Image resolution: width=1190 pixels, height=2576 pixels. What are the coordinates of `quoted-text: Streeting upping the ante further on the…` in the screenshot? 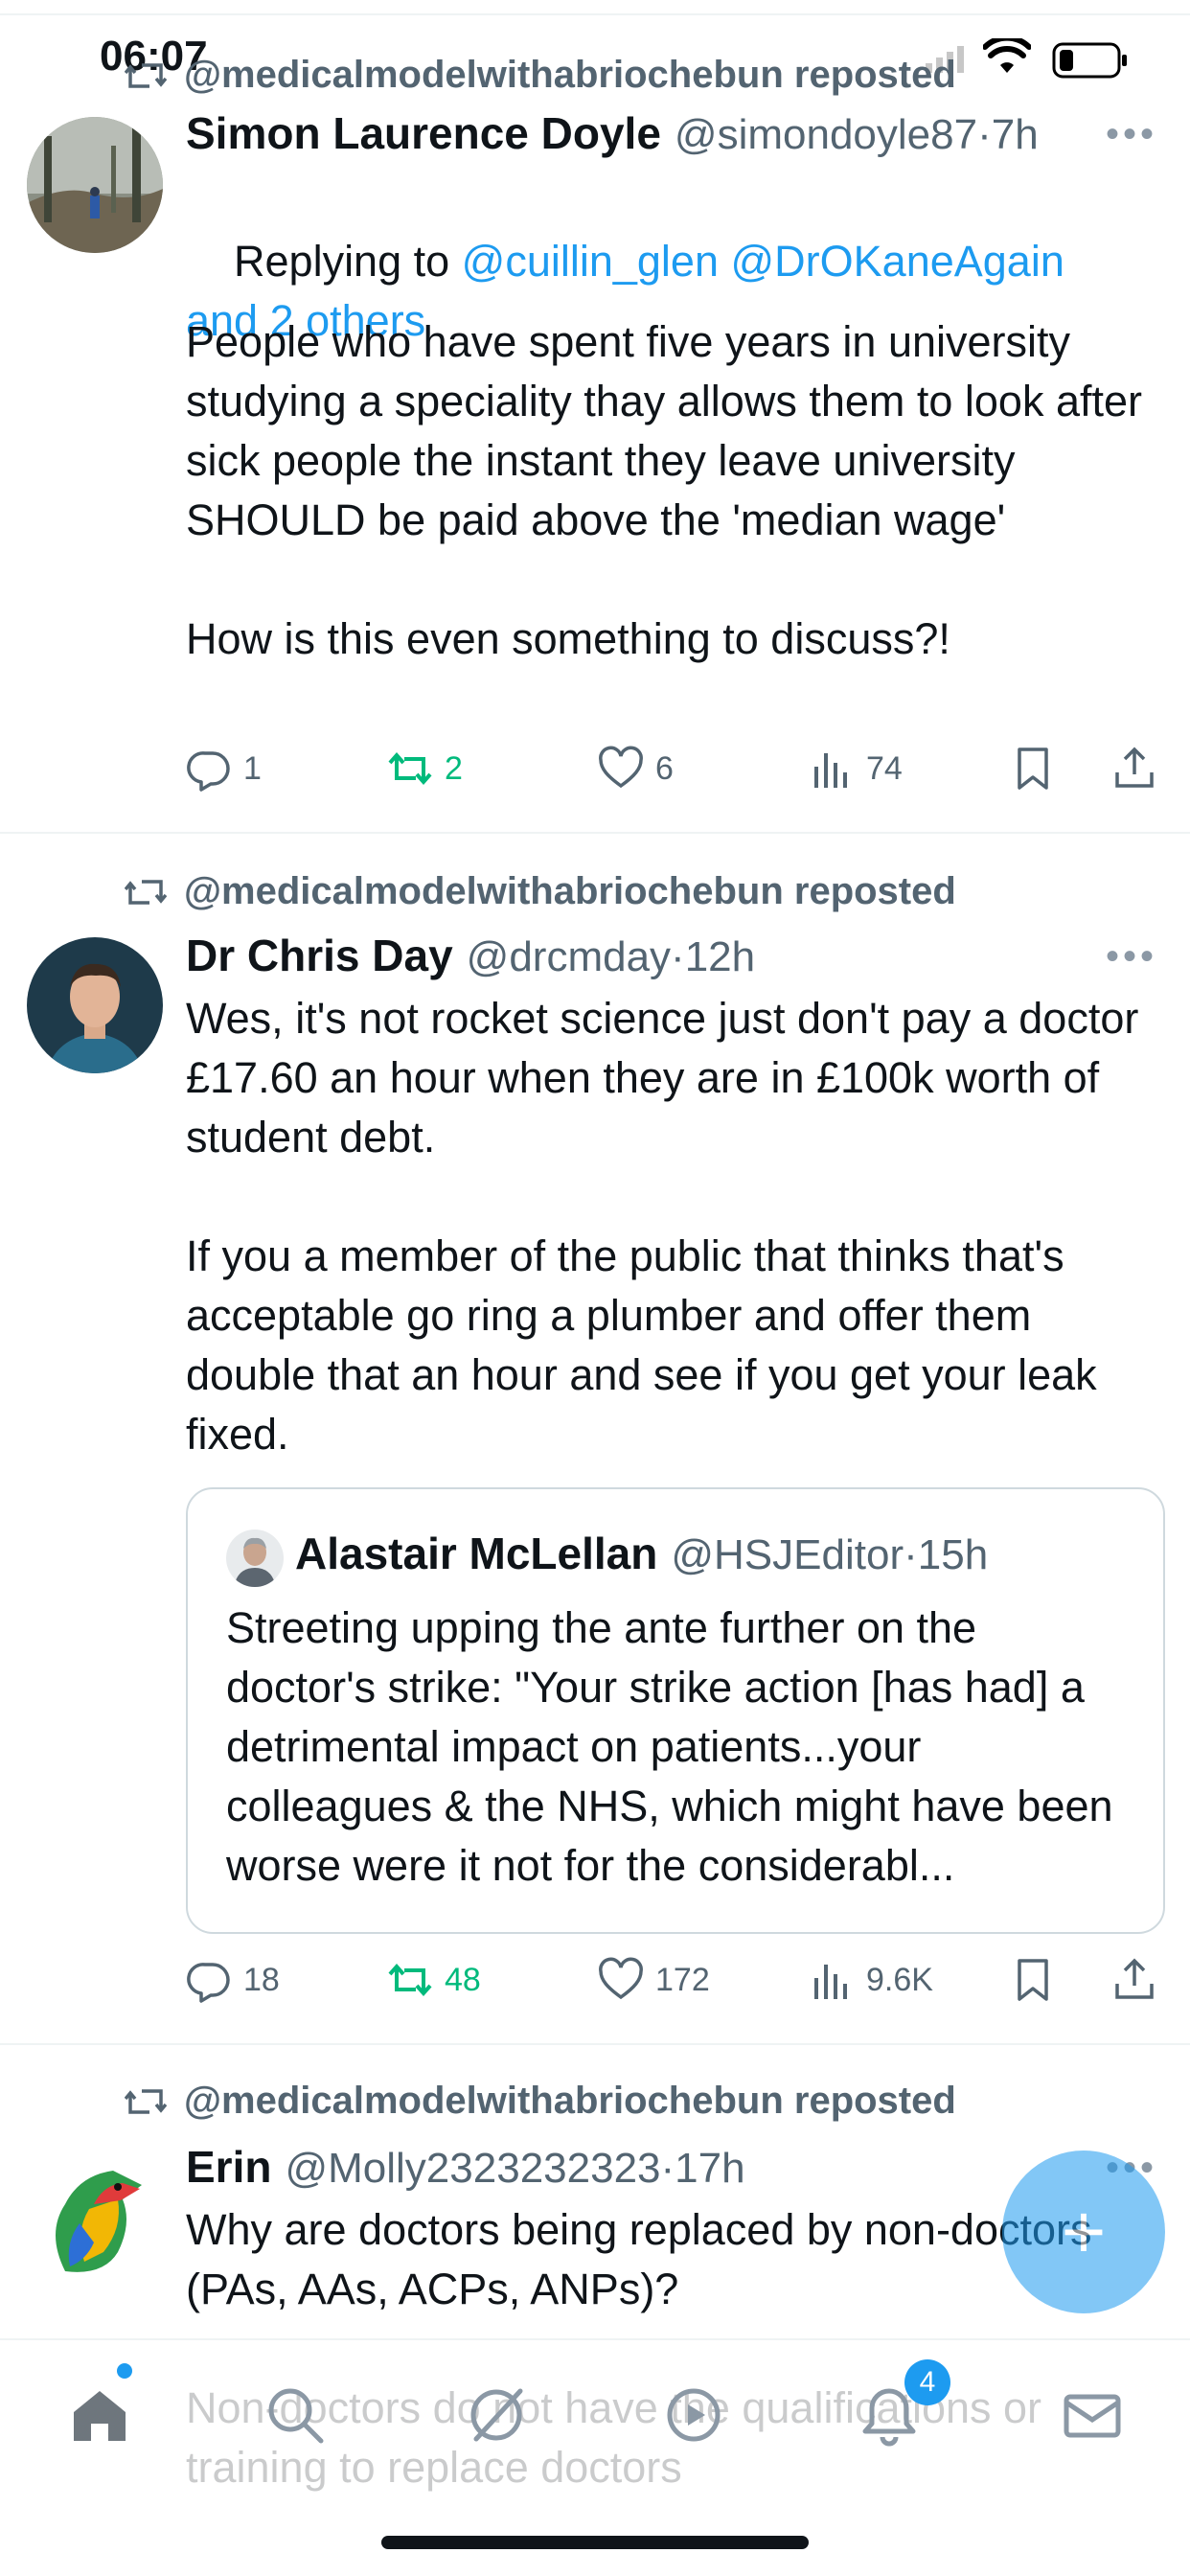 It's located at (676, 1746).